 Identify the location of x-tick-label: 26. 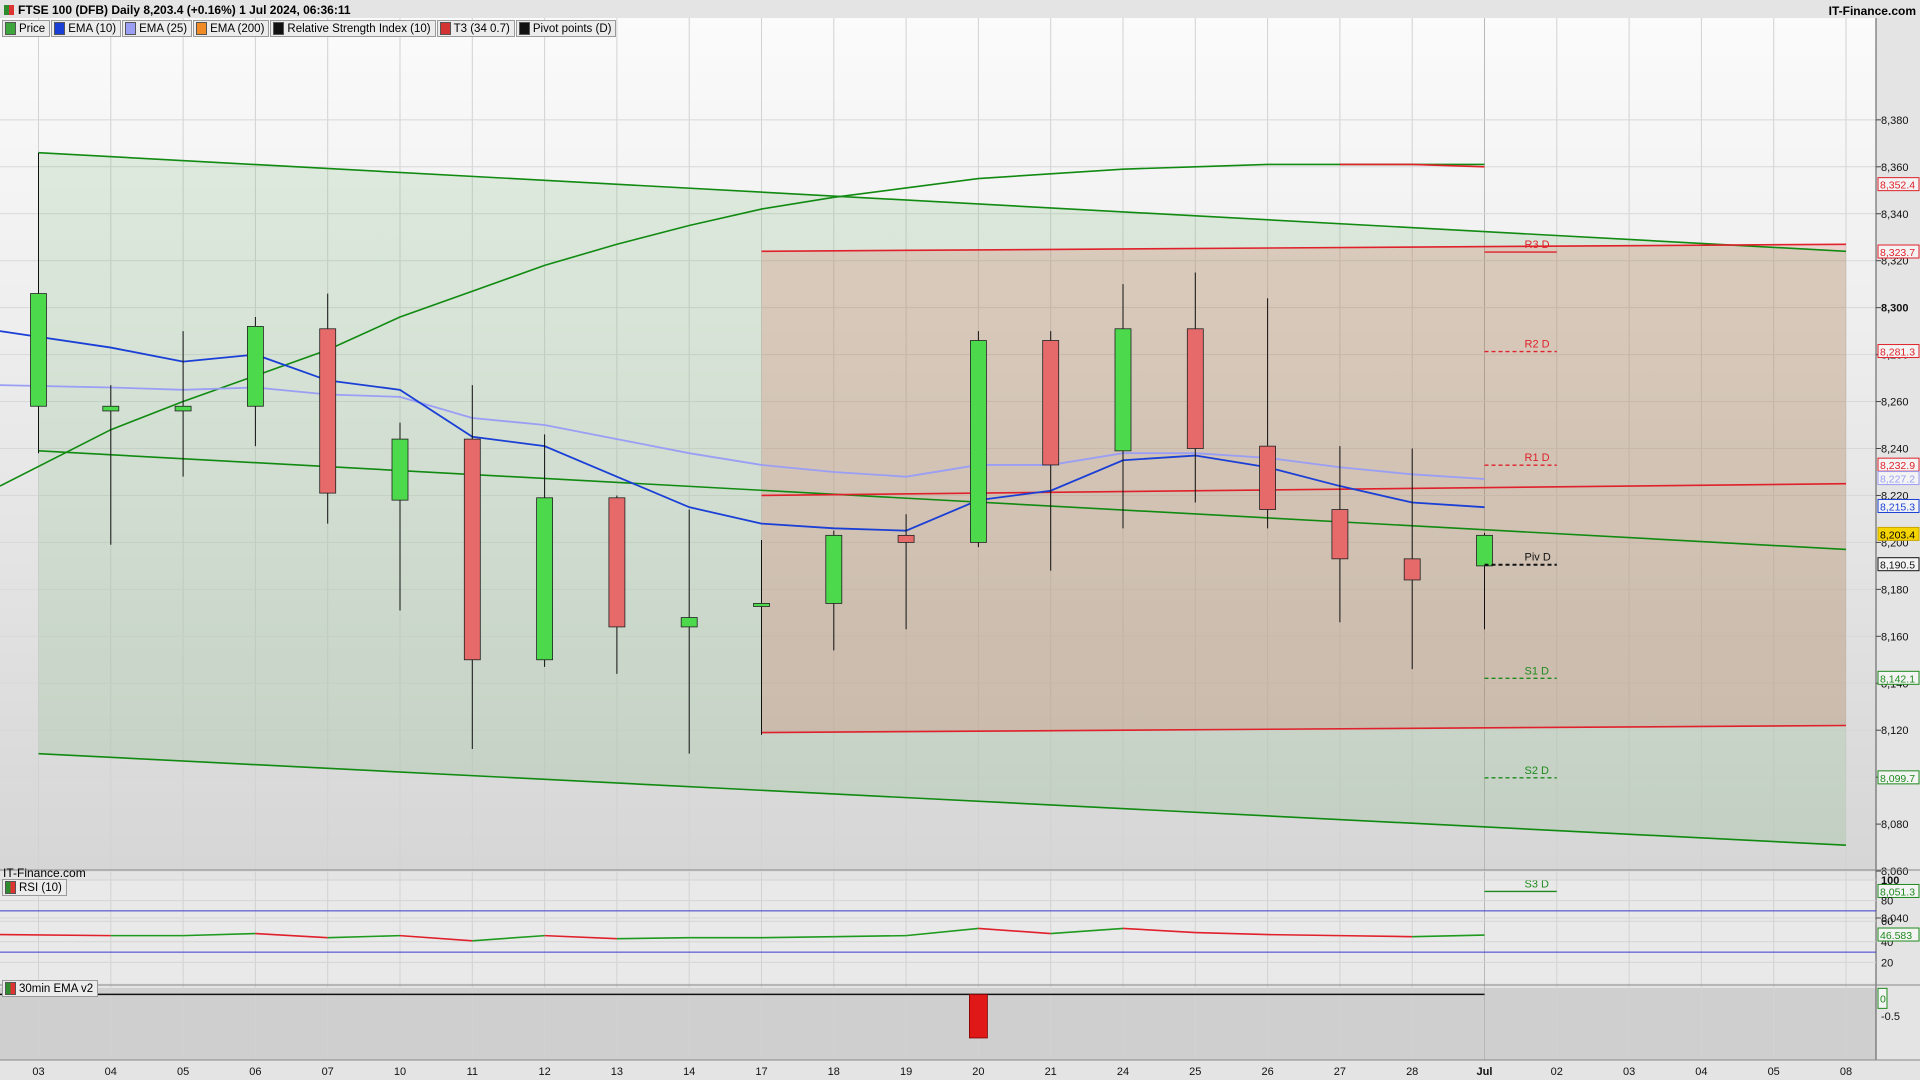
(1267, 1072).